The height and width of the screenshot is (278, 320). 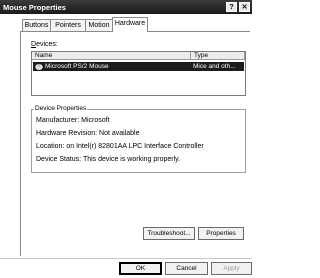 What do you see at coordinates (99, 25) in the screenshot?
I see `tab-motion: Motion` at bounding box center [99, 25].